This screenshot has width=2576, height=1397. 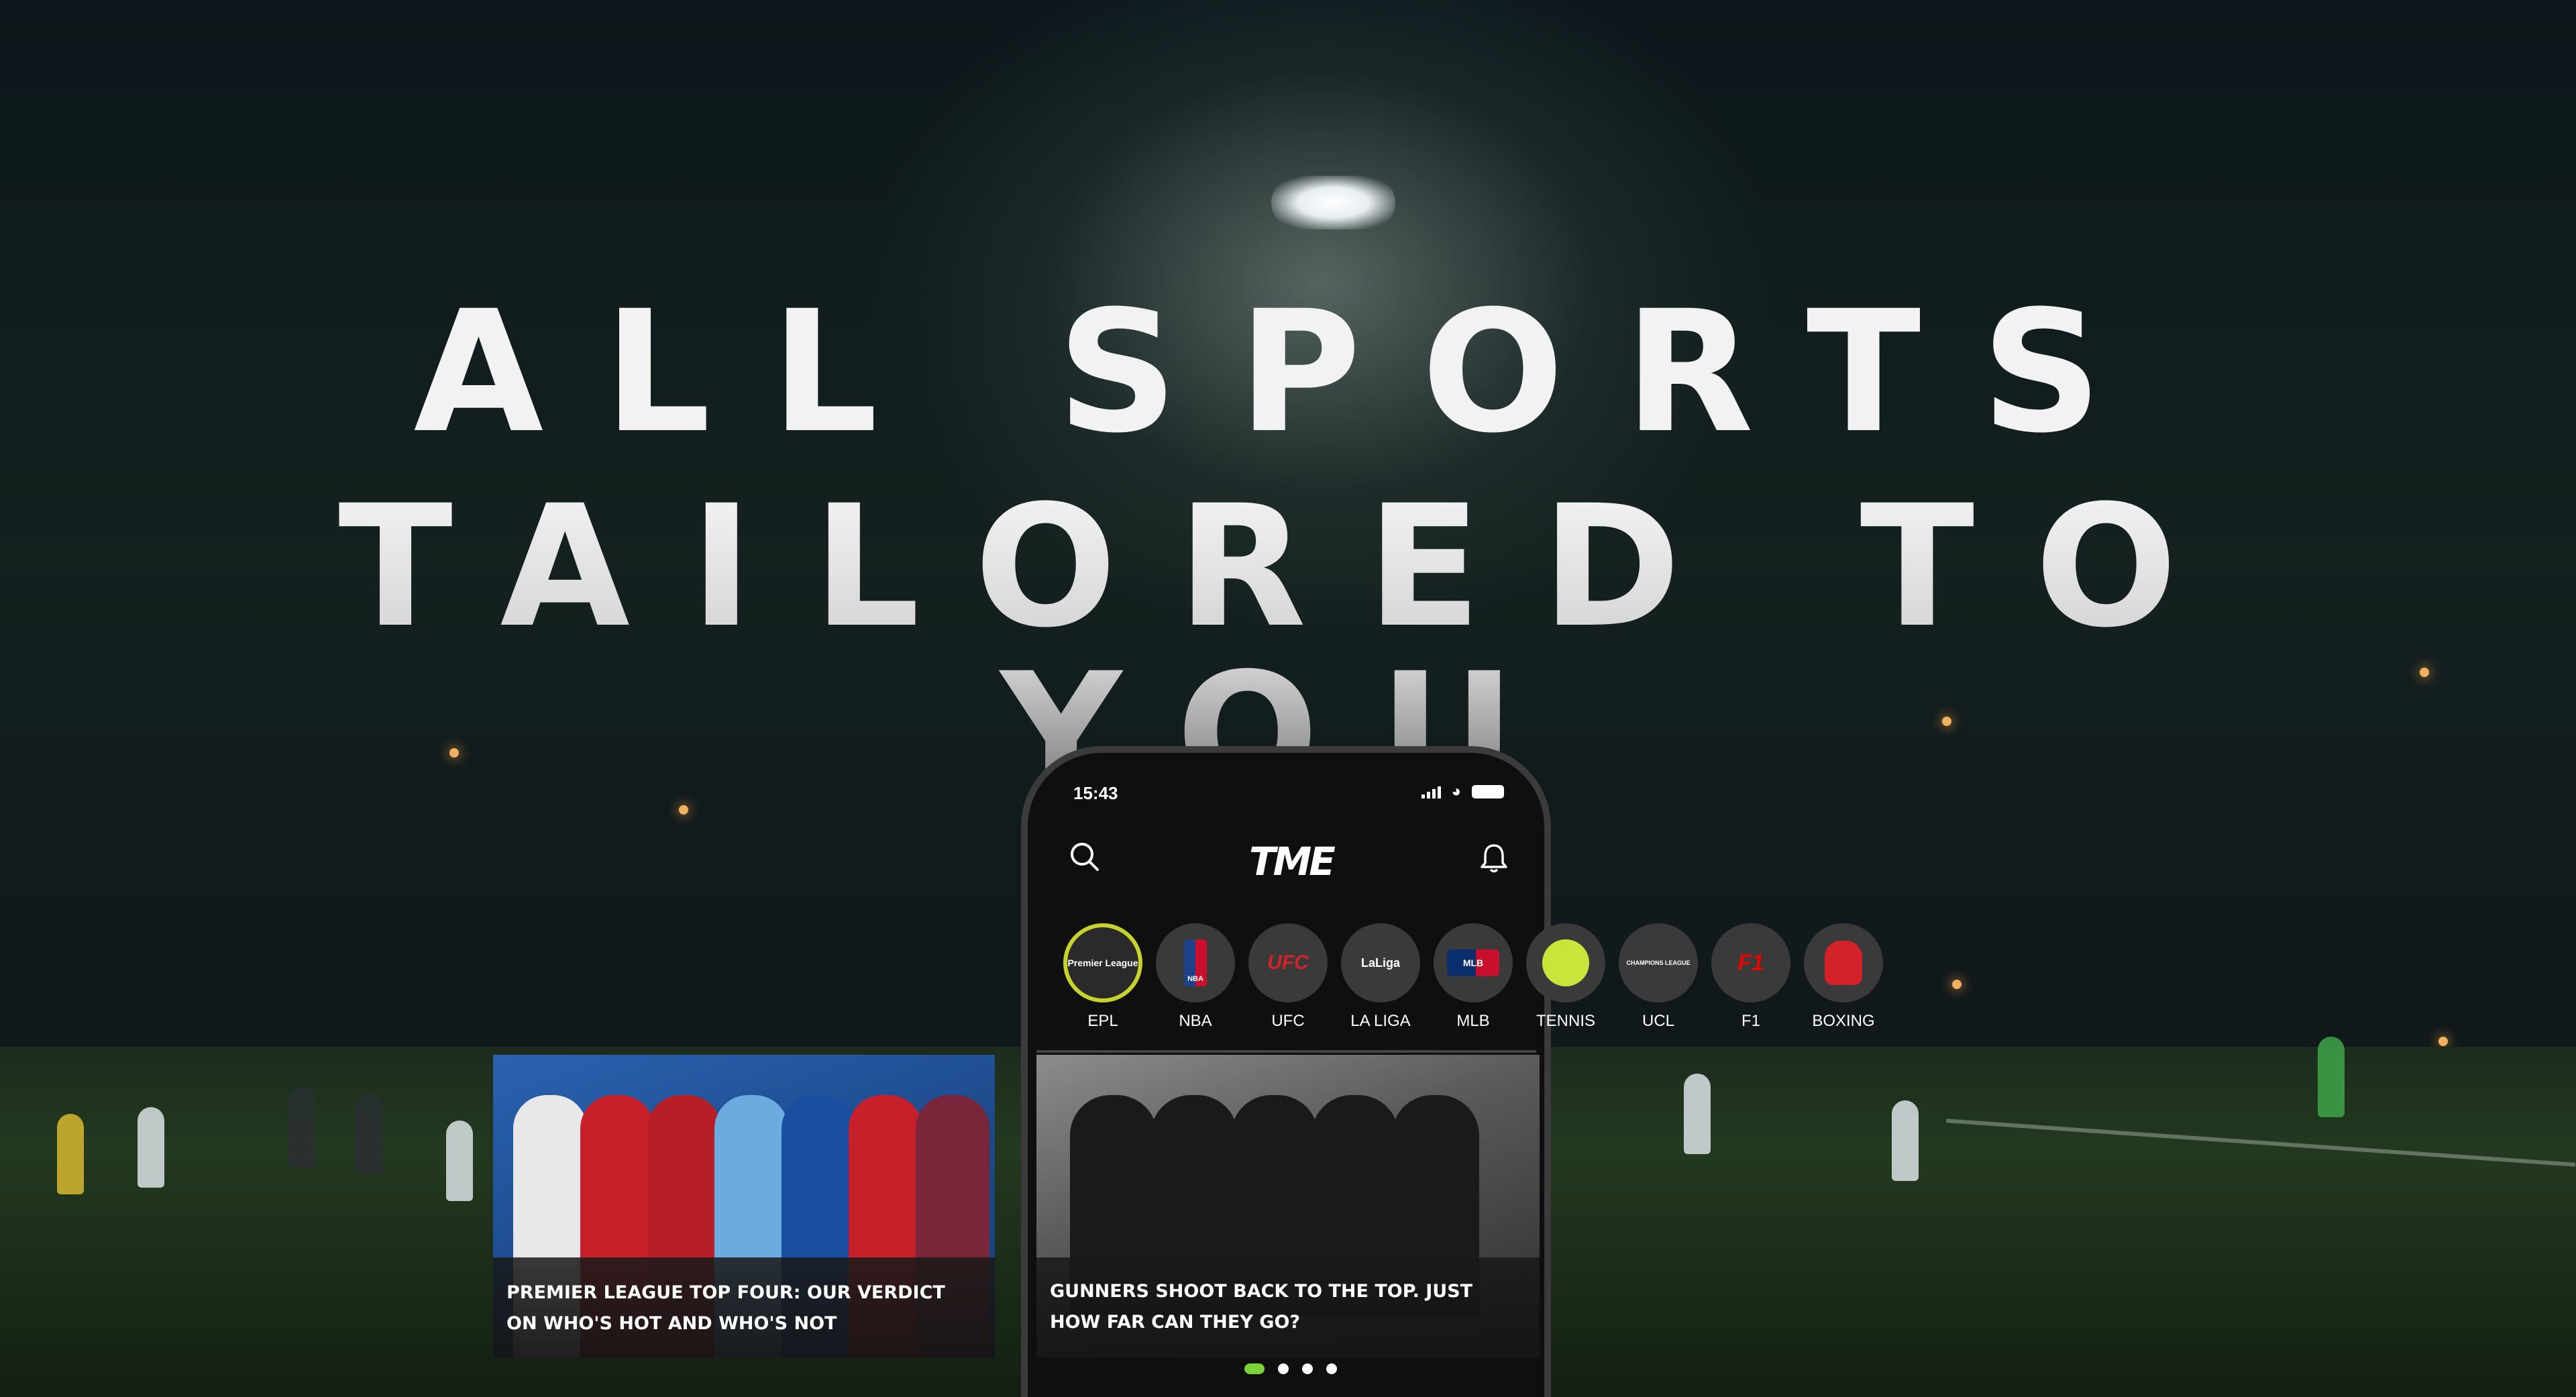 What do you see at coordinates (1288, 1021) in the screenshot?
I see `league-label: UFC` at bounding box center [1288, 1021].